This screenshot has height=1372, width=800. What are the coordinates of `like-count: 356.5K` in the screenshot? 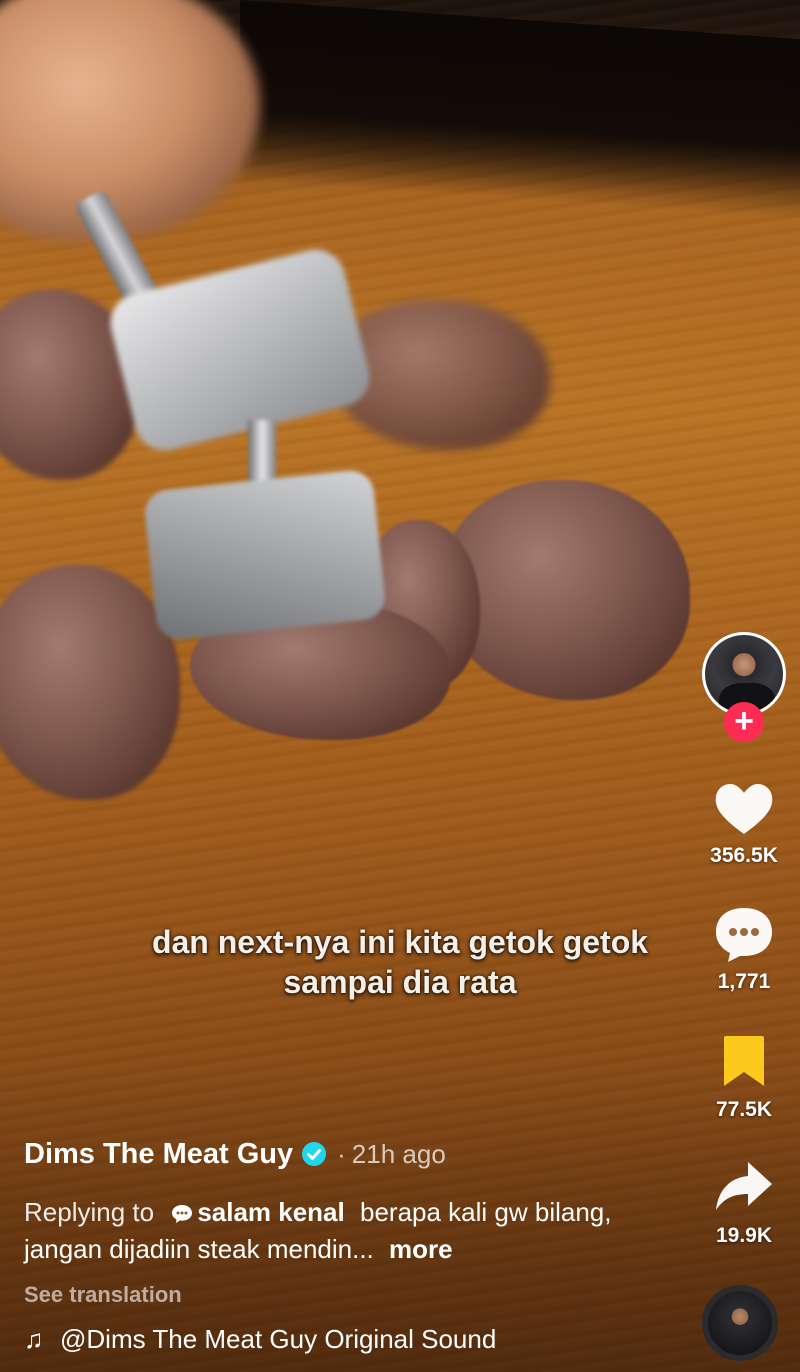 It's located at (744, 855).